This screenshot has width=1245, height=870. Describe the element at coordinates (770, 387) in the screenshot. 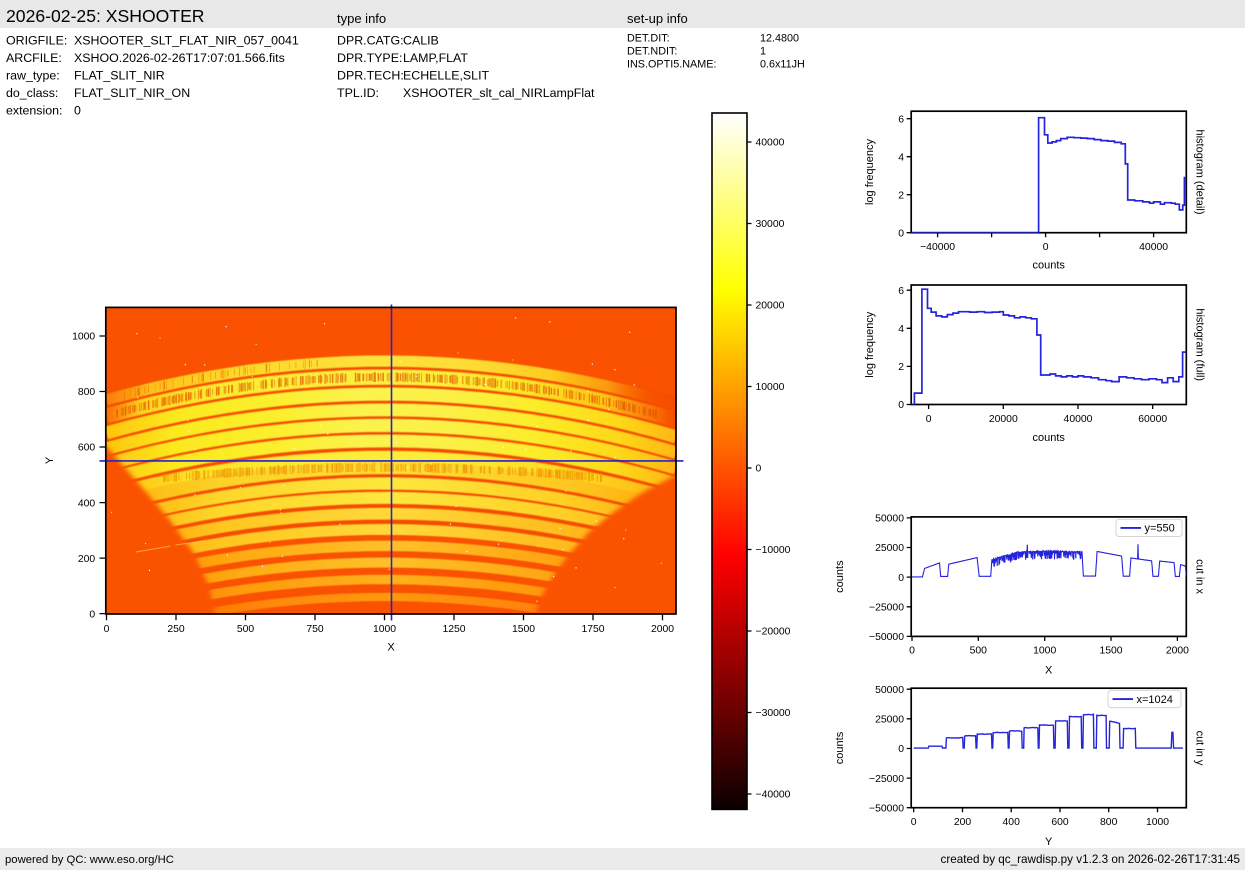

I see `svg-text: 10000` at that location.